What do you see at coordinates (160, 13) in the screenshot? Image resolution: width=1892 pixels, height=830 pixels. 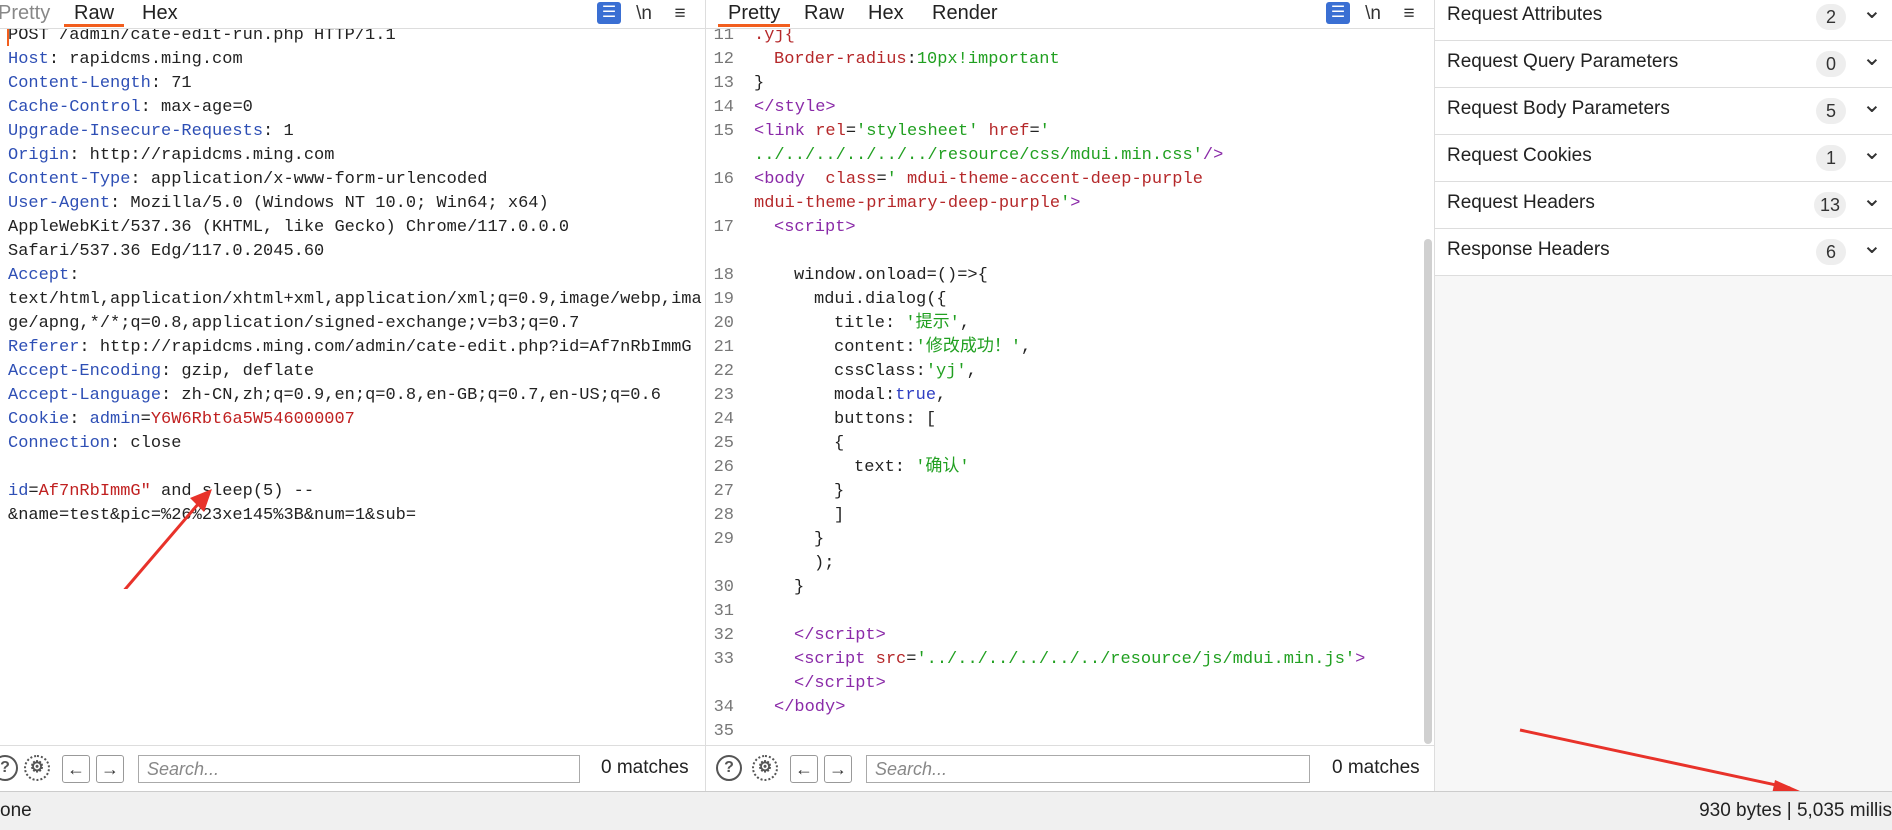 I see `request-tab-hex: Hex` at bounding box center [160, 13].